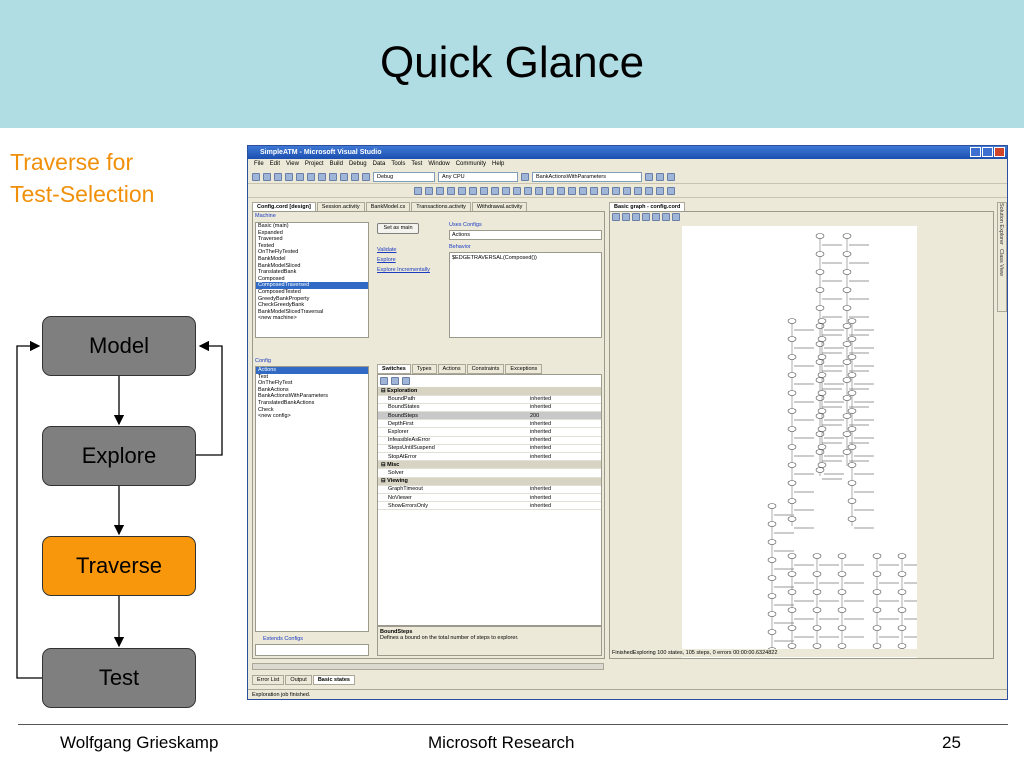  I want to click on bottom-tab: Error List, so click(268, 680).